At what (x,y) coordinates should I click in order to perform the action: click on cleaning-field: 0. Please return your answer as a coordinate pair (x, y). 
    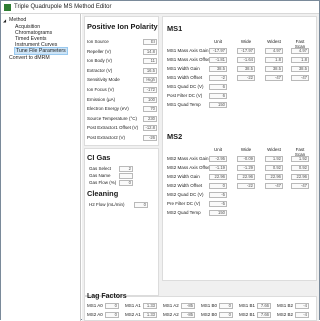
    Looking at the image, I should click on (141, 205).